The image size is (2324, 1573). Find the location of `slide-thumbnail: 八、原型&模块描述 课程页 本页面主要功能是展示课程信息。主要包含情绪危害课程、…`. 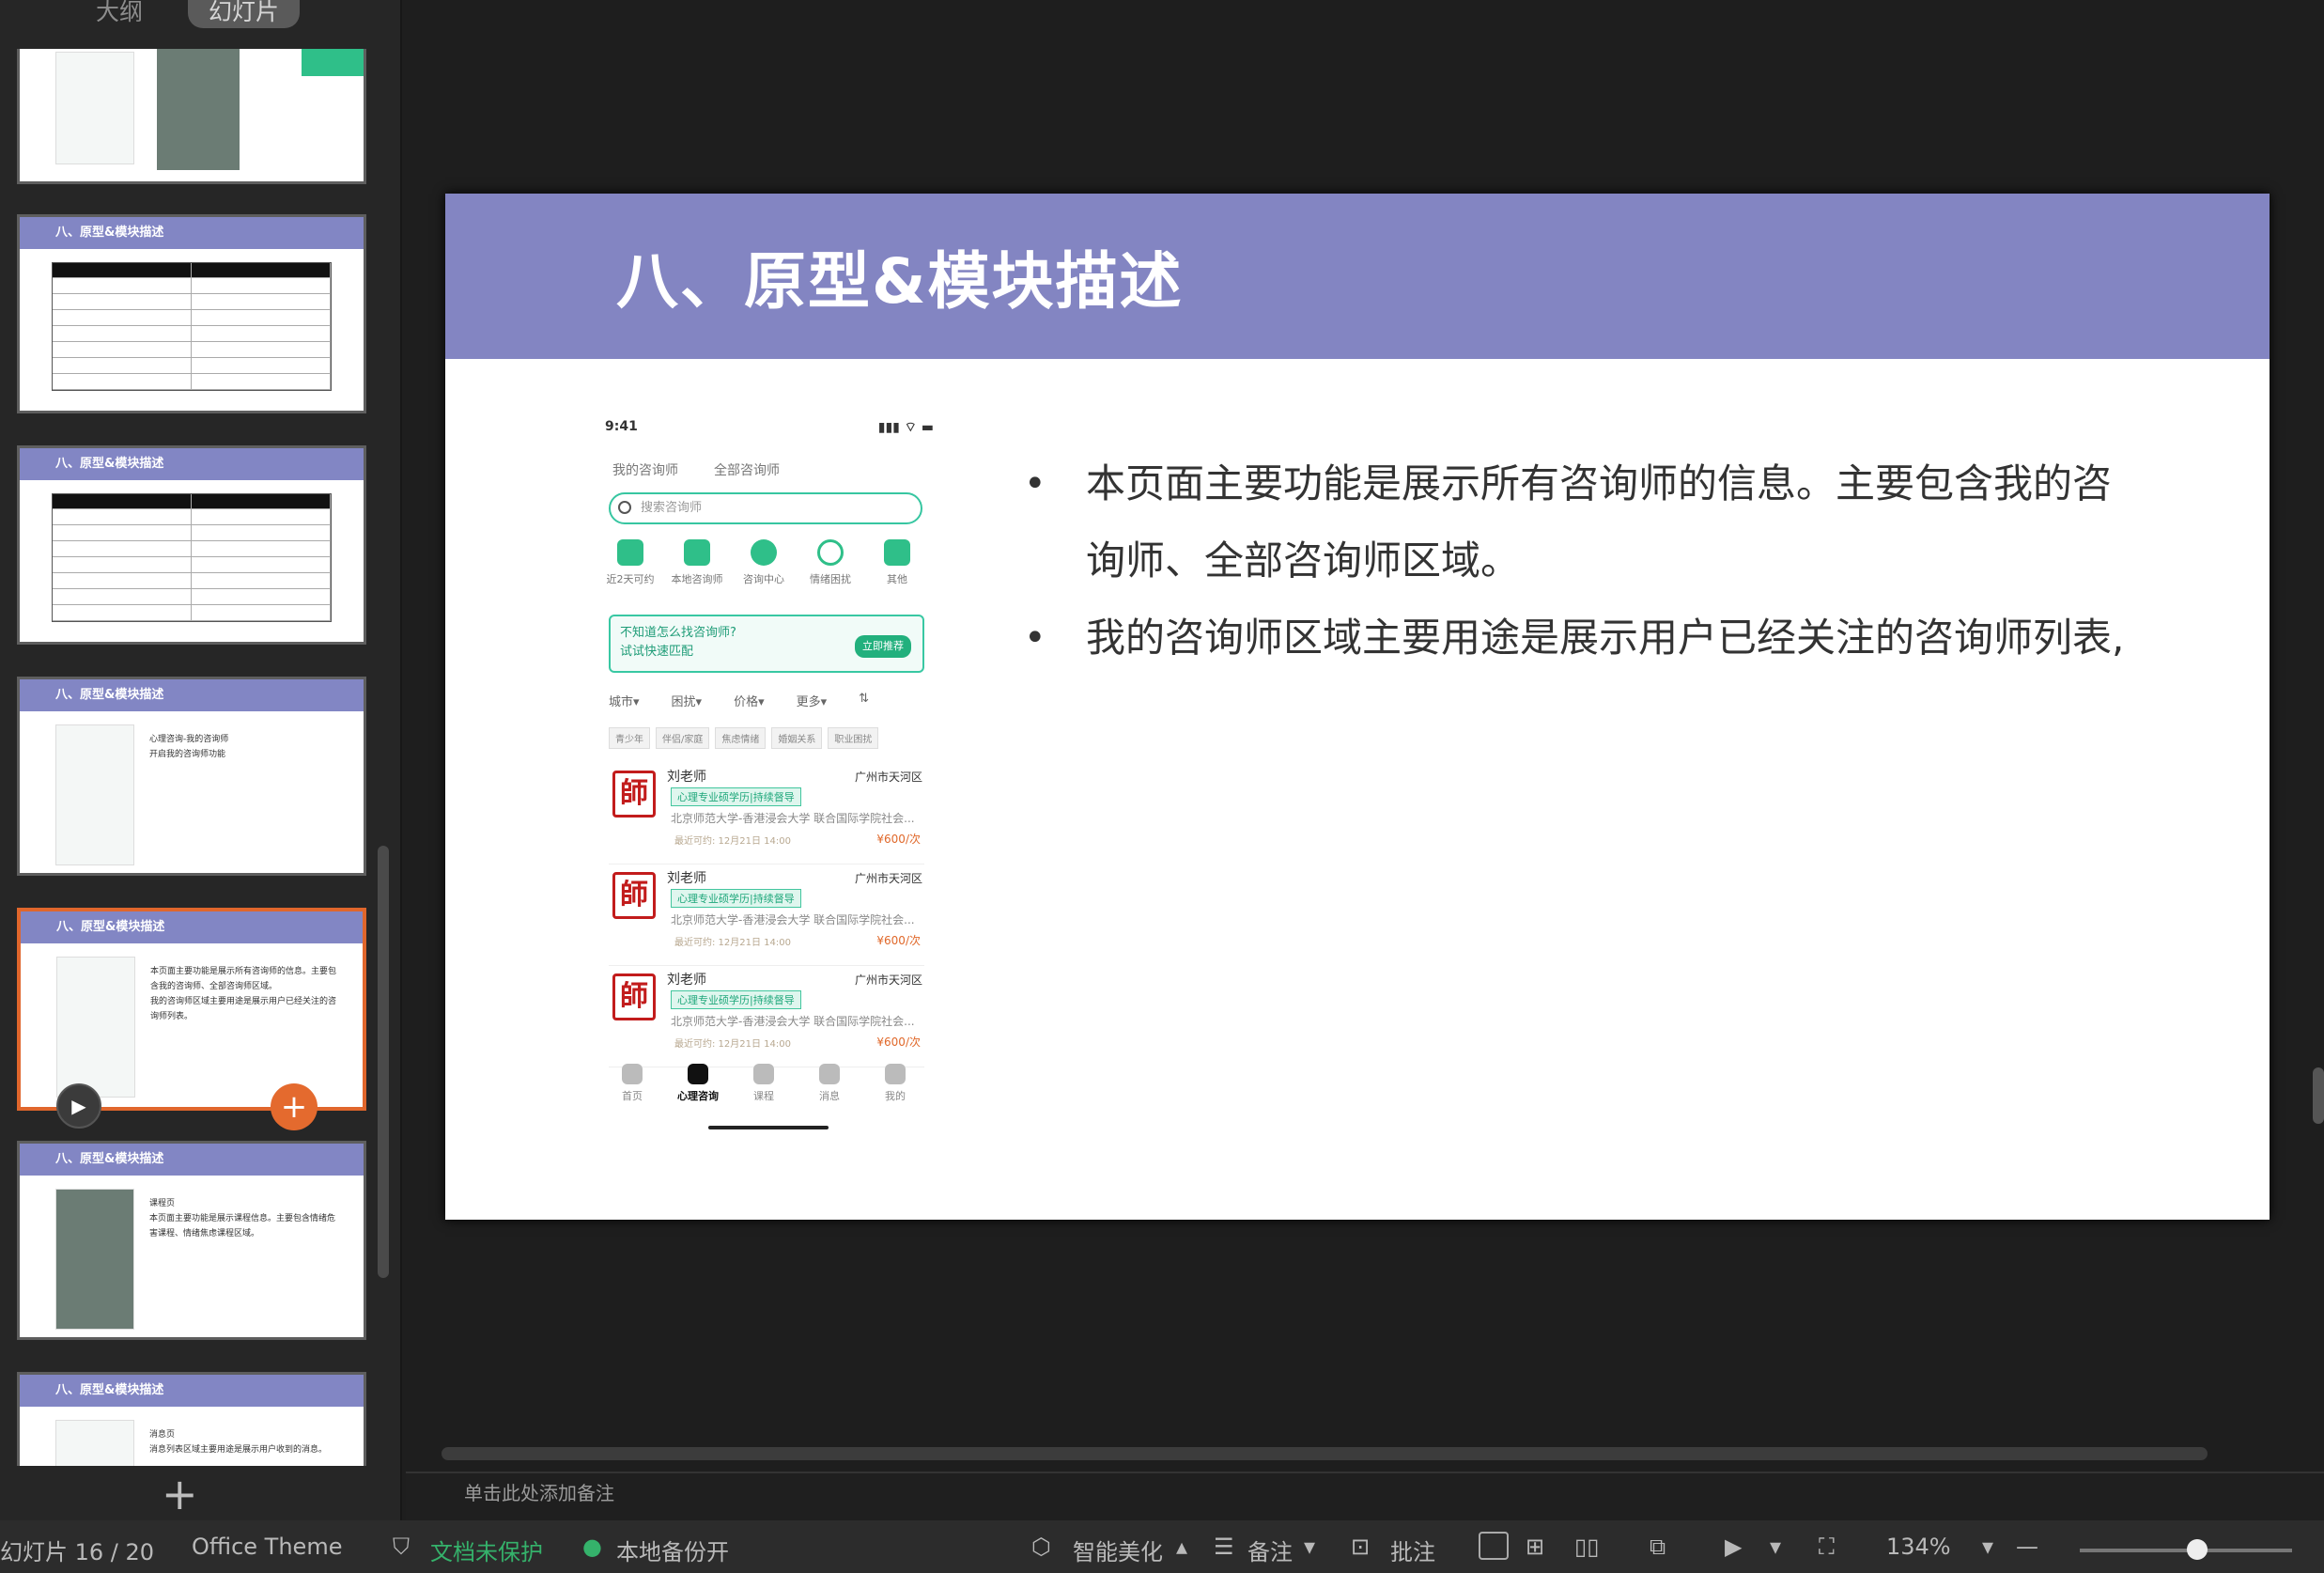

slide-thumbnail: 八、原型&模块描述 课程页 本页面主要功能是展示课程信息。主要包含情绪危害课程、… is located at coordinates (191, 1240).